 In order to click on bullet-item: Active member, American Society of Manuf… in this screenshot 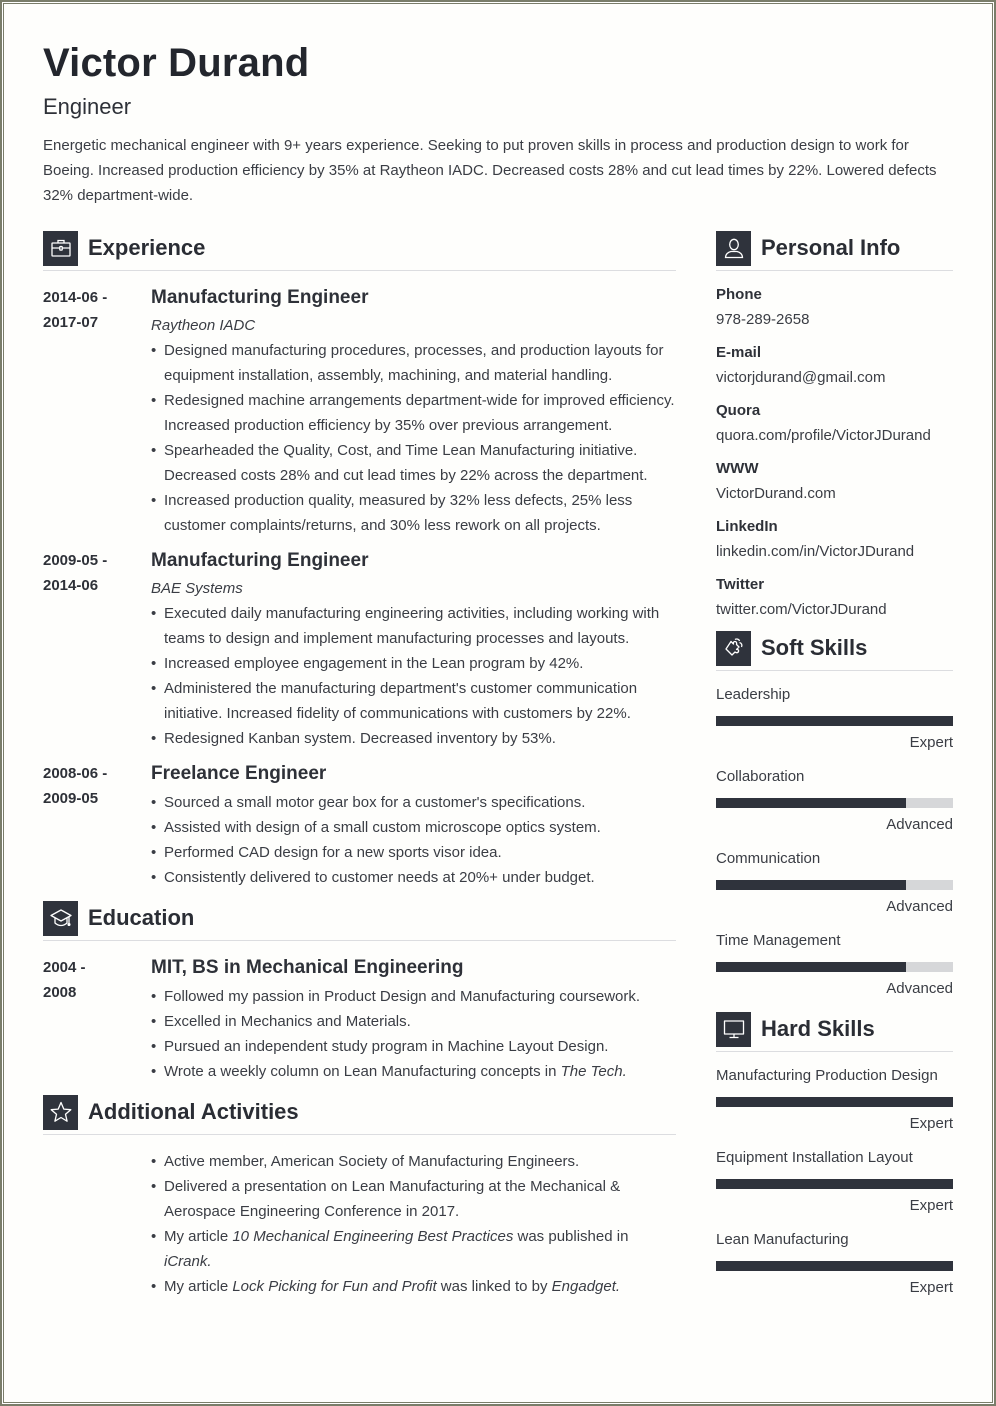, I will do `click(413, 1161)`.